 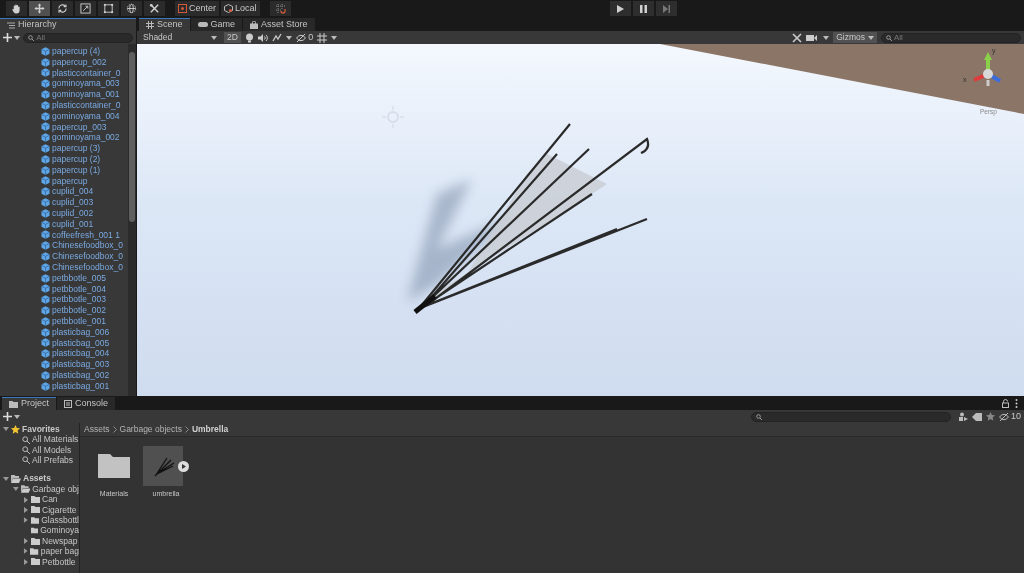 I want to click on hidden-count: 0, so click(x=311, y=37).